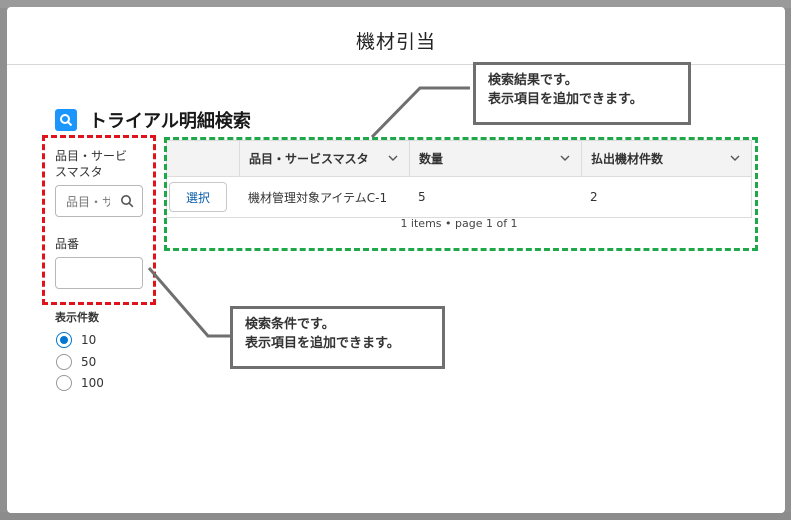  Describe the element at coordinates (533, 80) in the screenshot. I see `callout-text: 検索結果です。` at that location.